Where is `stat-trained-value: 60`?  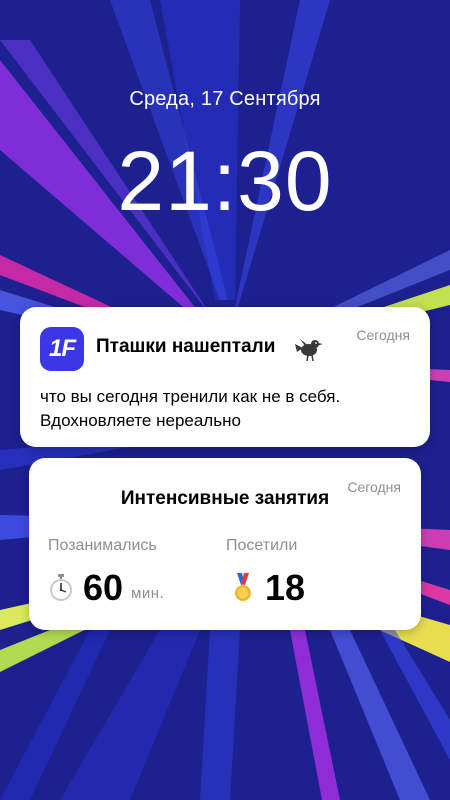
stat-trained-value: 60 is located at coordinates (103, 587).